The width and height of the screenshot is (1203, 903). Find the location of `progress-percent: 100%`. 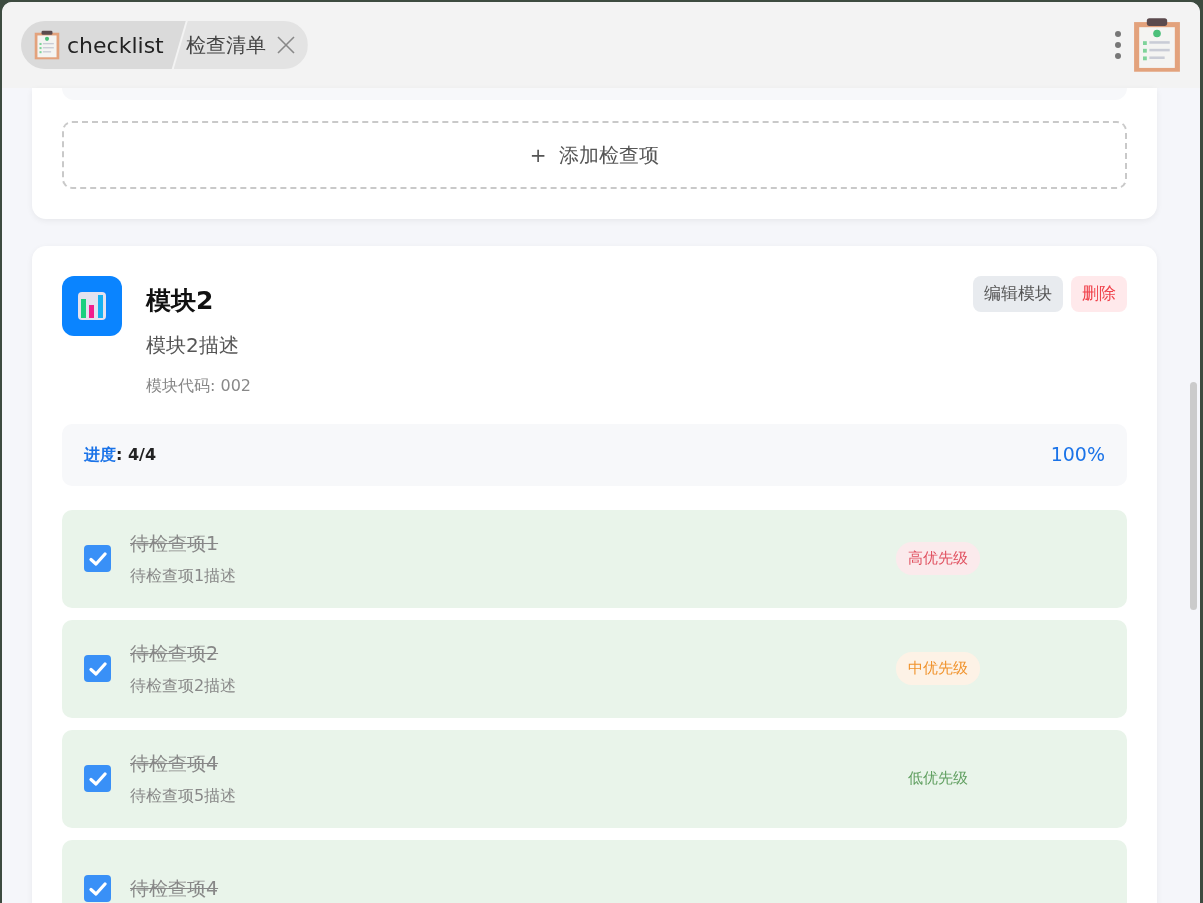

progress-percent: 100% is located at coordinates (1077, 455).